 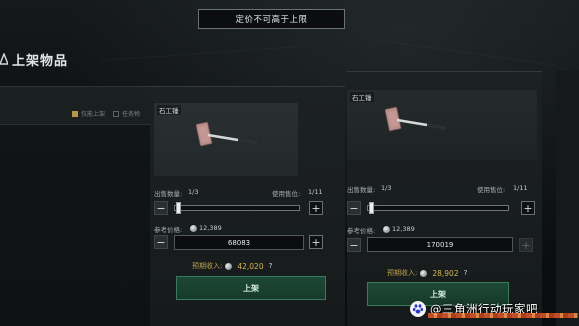 What do you see at coordinates (494, 309) in the screenshot?
I see `watermark: @三角洲行动玩家吧` at bounding box center [494, 309].